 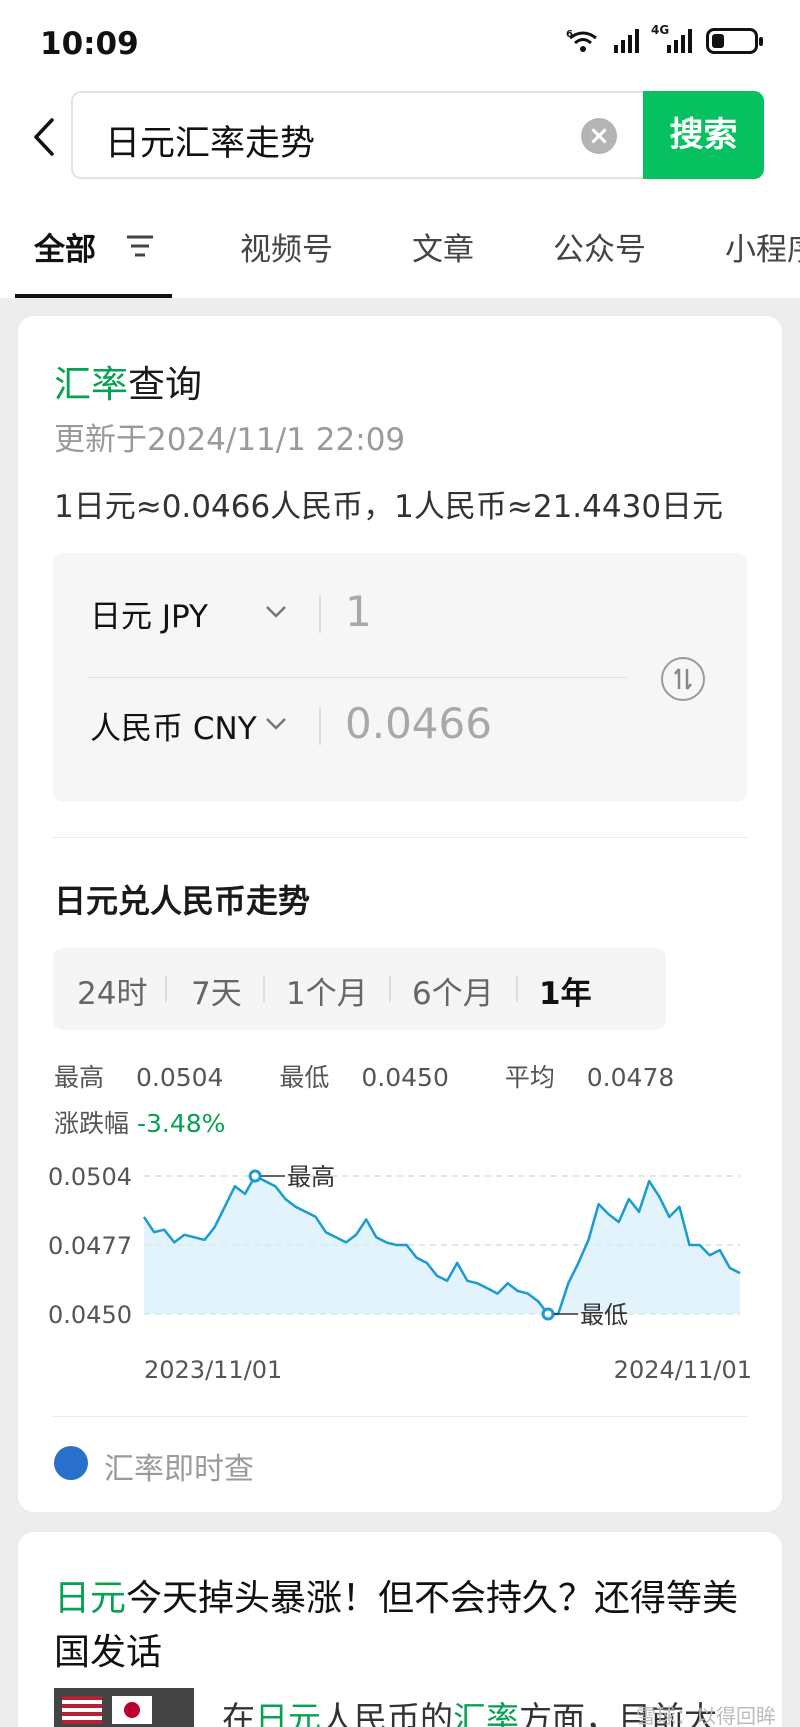 I want to click on snippet-text: 在, so click(x=238, y=1713).